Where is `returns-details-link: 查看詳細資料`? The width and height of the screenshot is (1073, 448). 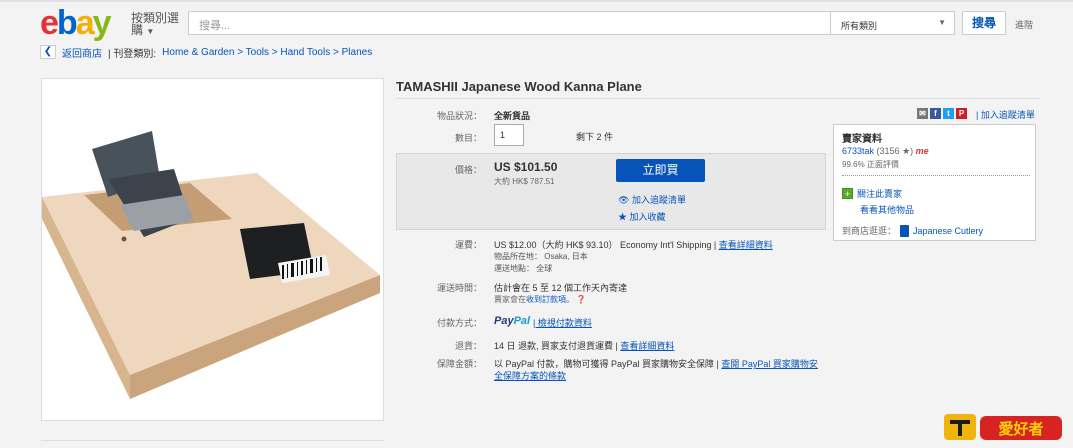 returns-details-link: 查看詳細資料 is located at coordinates (647, 346).